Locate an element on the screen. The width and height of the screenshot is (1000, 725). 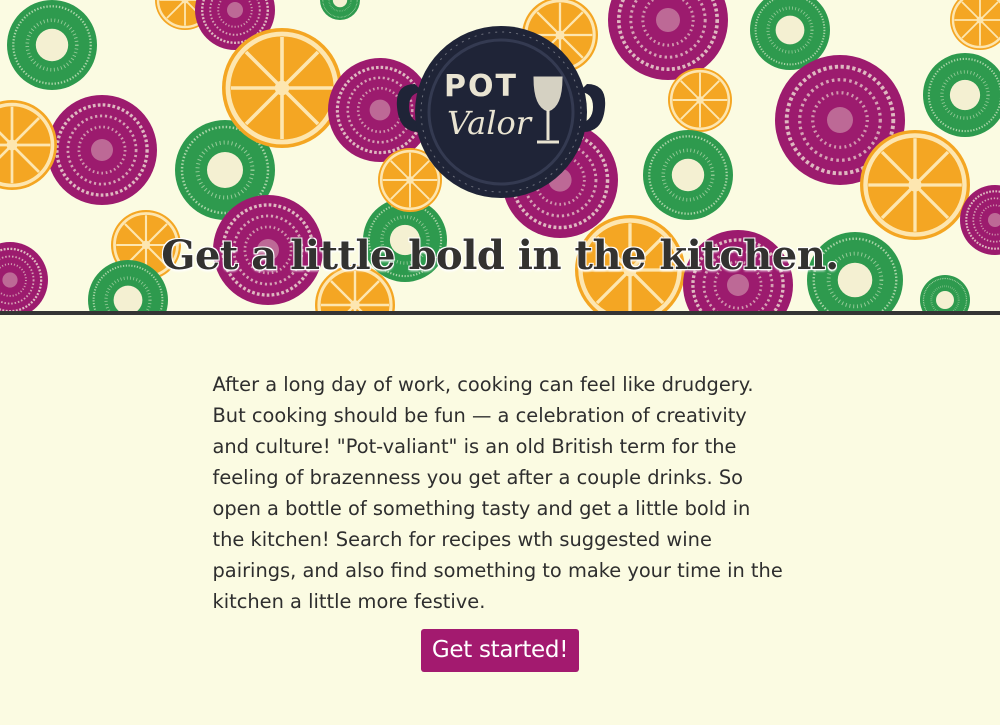
cta-container: Get started! is located at coordinates (500, 650).